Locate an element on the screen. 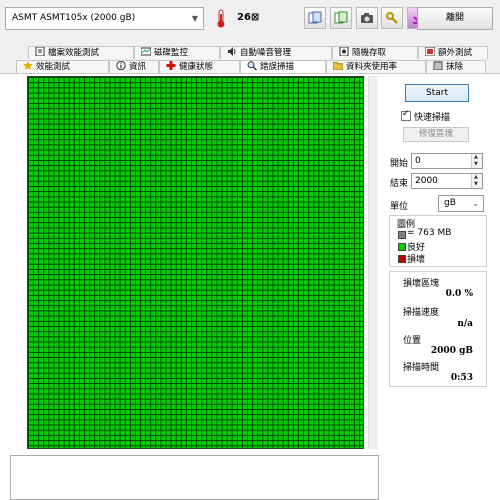 This screenshot has width=500, height=500. start-button: Start is located at coordinates (437, 93).